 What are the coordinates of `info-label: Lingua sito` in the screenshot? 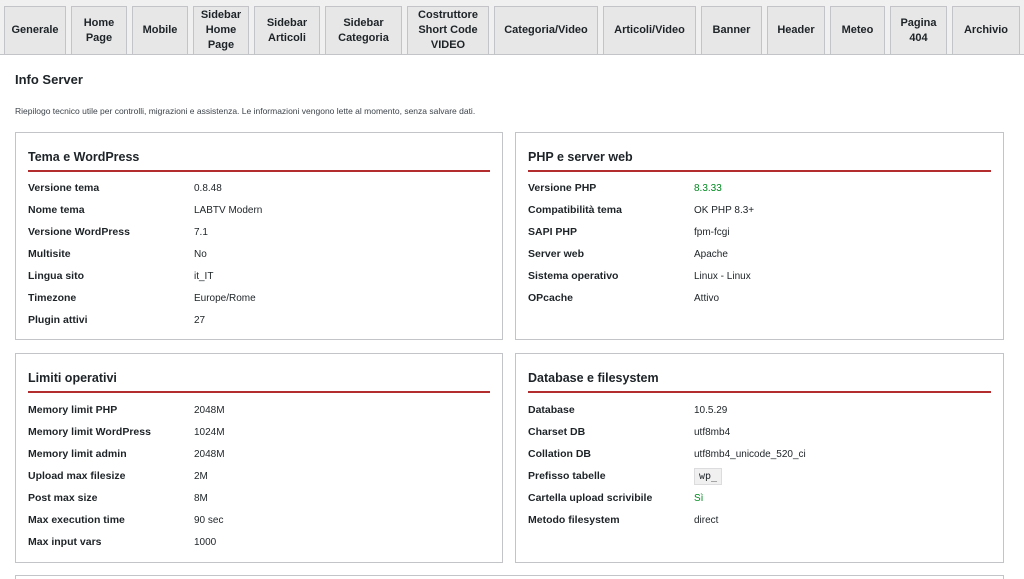 It's located at (56, 276).